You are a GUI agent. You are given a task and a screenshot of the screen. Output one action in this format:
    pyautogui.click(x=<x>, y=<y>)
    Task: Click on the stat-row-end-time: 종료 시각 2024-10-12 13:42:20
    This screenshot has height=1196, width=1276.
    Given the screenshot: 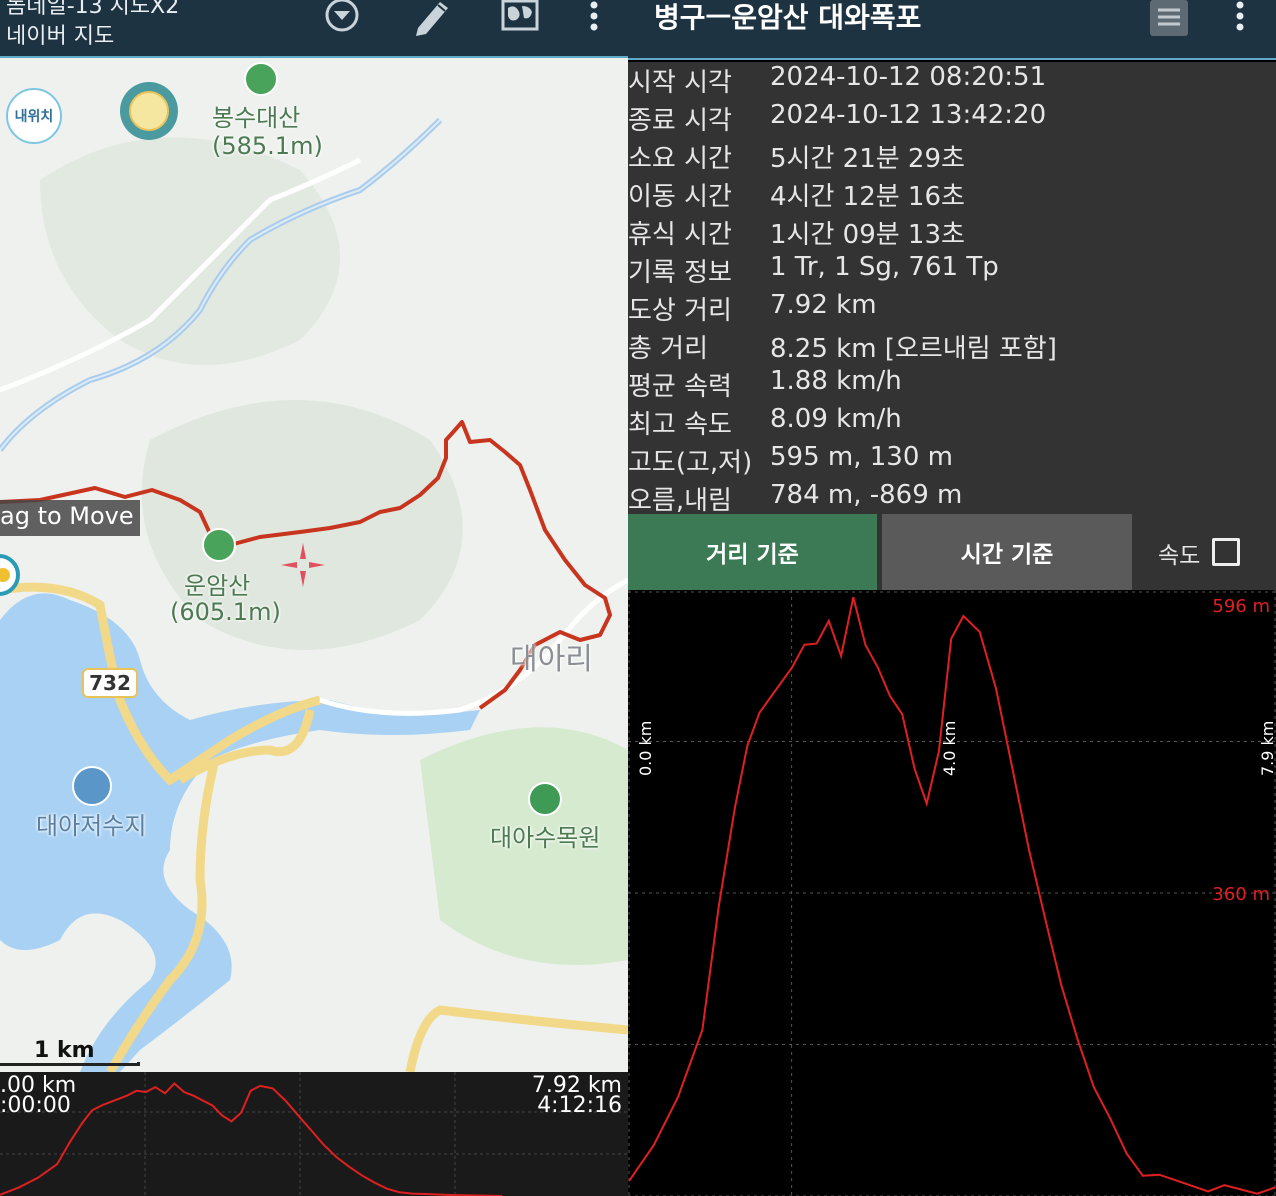 What is the action you would take?
    pyautogui.click(x=952, y=119)
    